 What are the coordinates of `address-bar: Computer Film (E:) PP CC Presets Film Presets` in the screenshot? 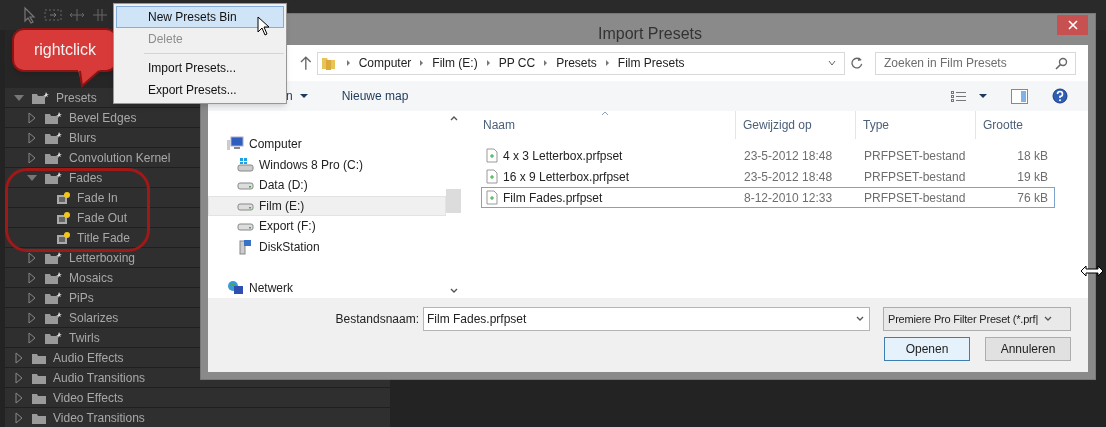 It's located at (581, 63).